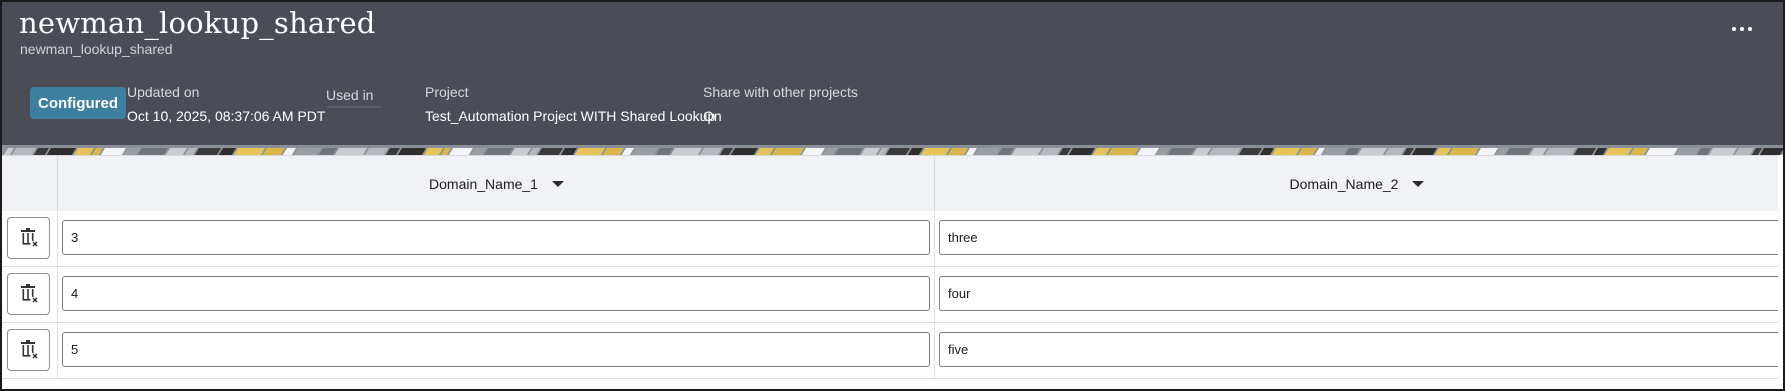  I want to click on updated-on-value: Oct 10, 2025, 08:37:06 AM PDT, so click(226, 116).